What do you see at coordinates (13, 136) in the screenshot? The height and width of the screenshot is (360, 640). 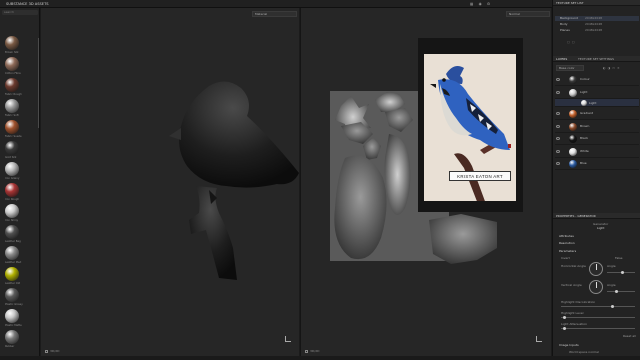 I see `material-label: Fabric Suede` at bounding box center [13, 136].